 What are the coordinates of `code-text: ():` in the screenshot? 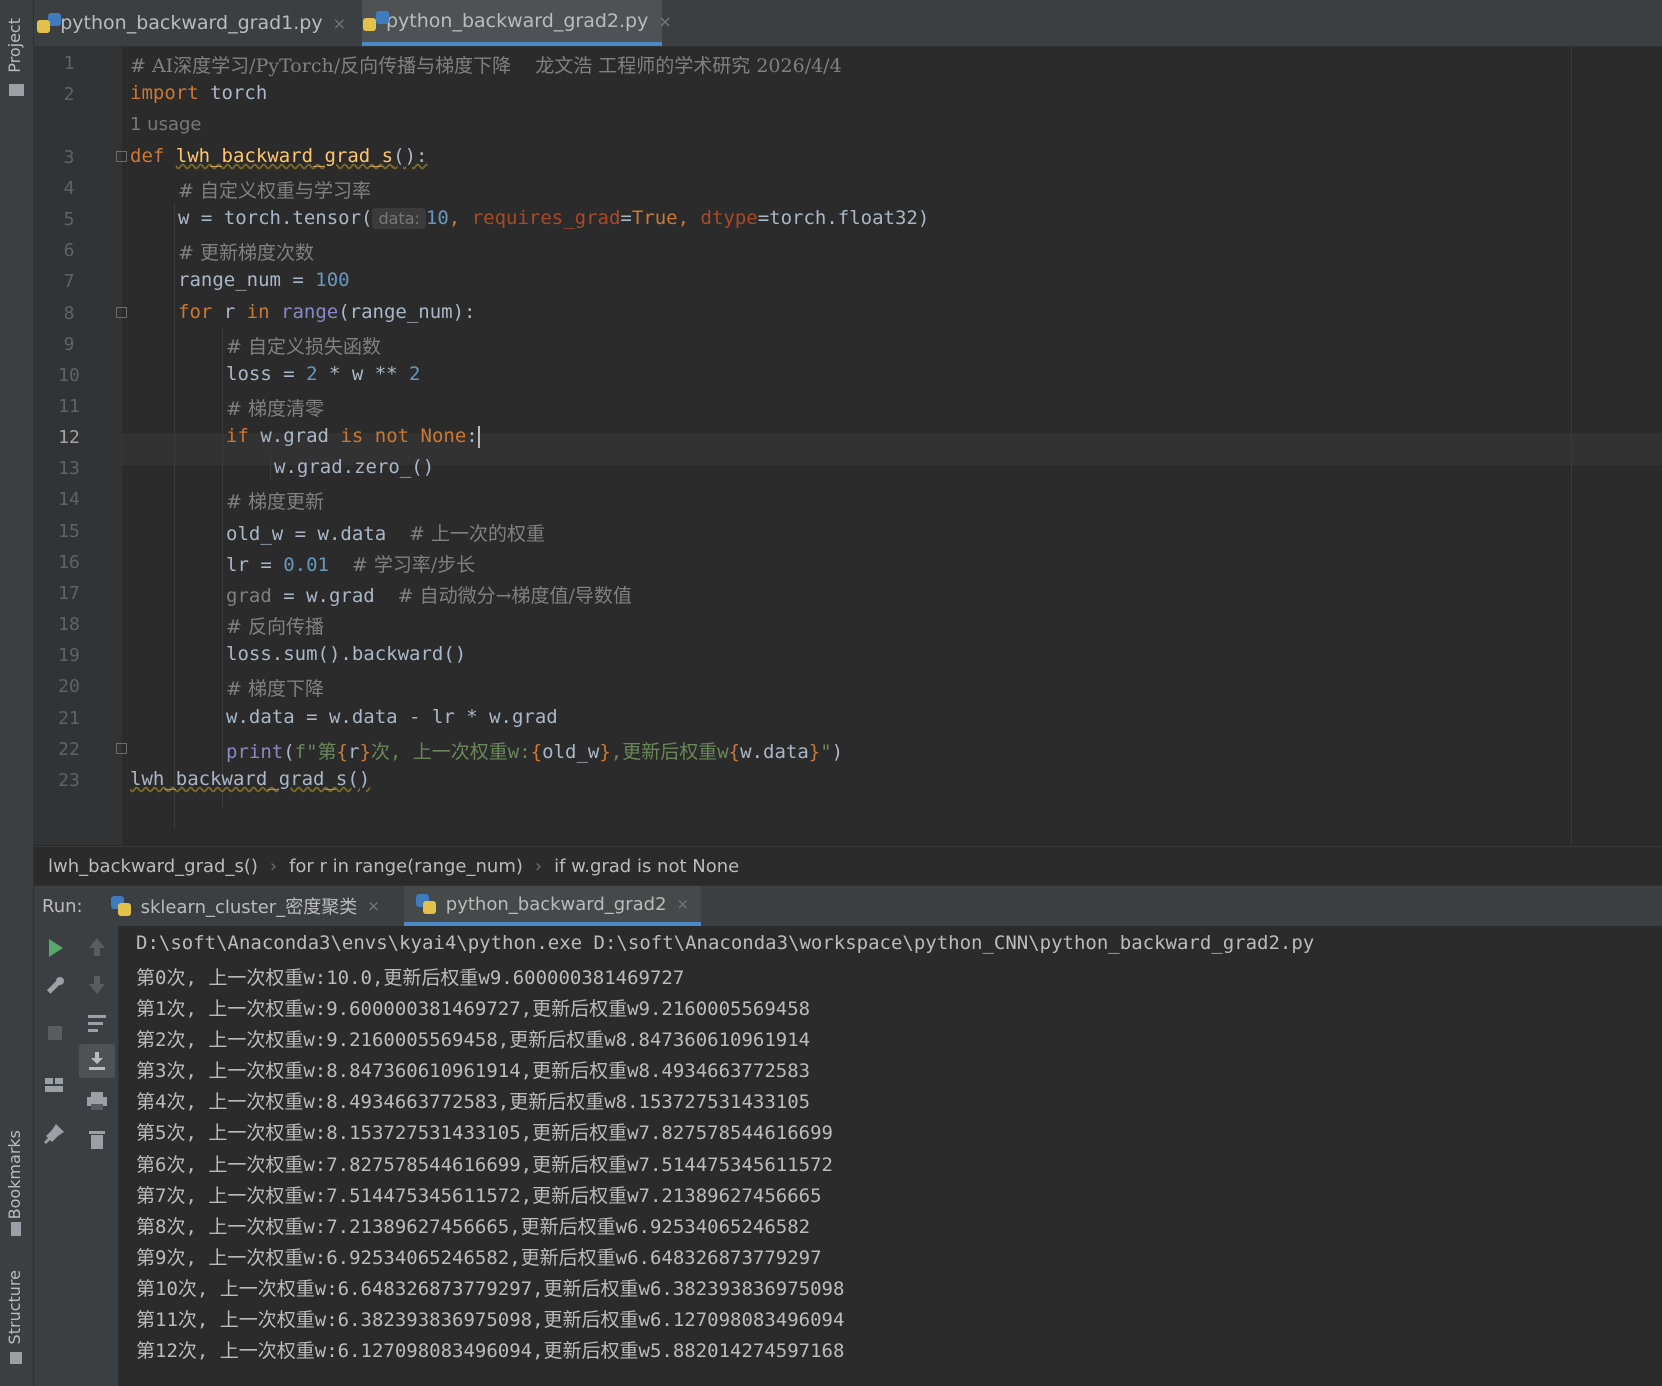 It's located at (410, 156).